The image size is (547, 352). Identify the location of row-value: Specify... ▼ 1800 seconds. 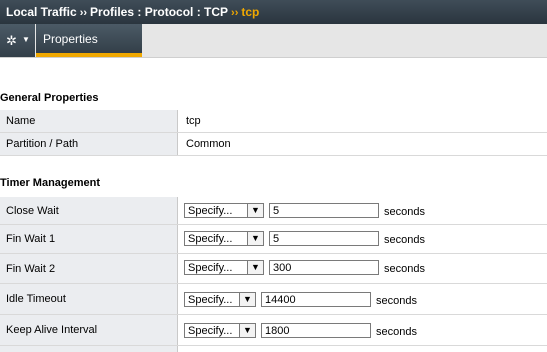
(362, 330).